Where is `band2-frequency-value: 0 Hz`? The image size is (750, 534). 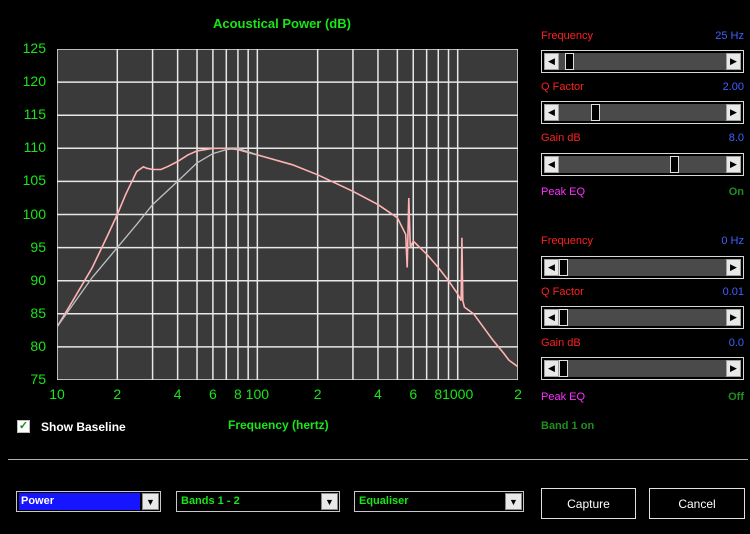 band2-frequency-value: 0 Hz is located at coordinates (732, 241).